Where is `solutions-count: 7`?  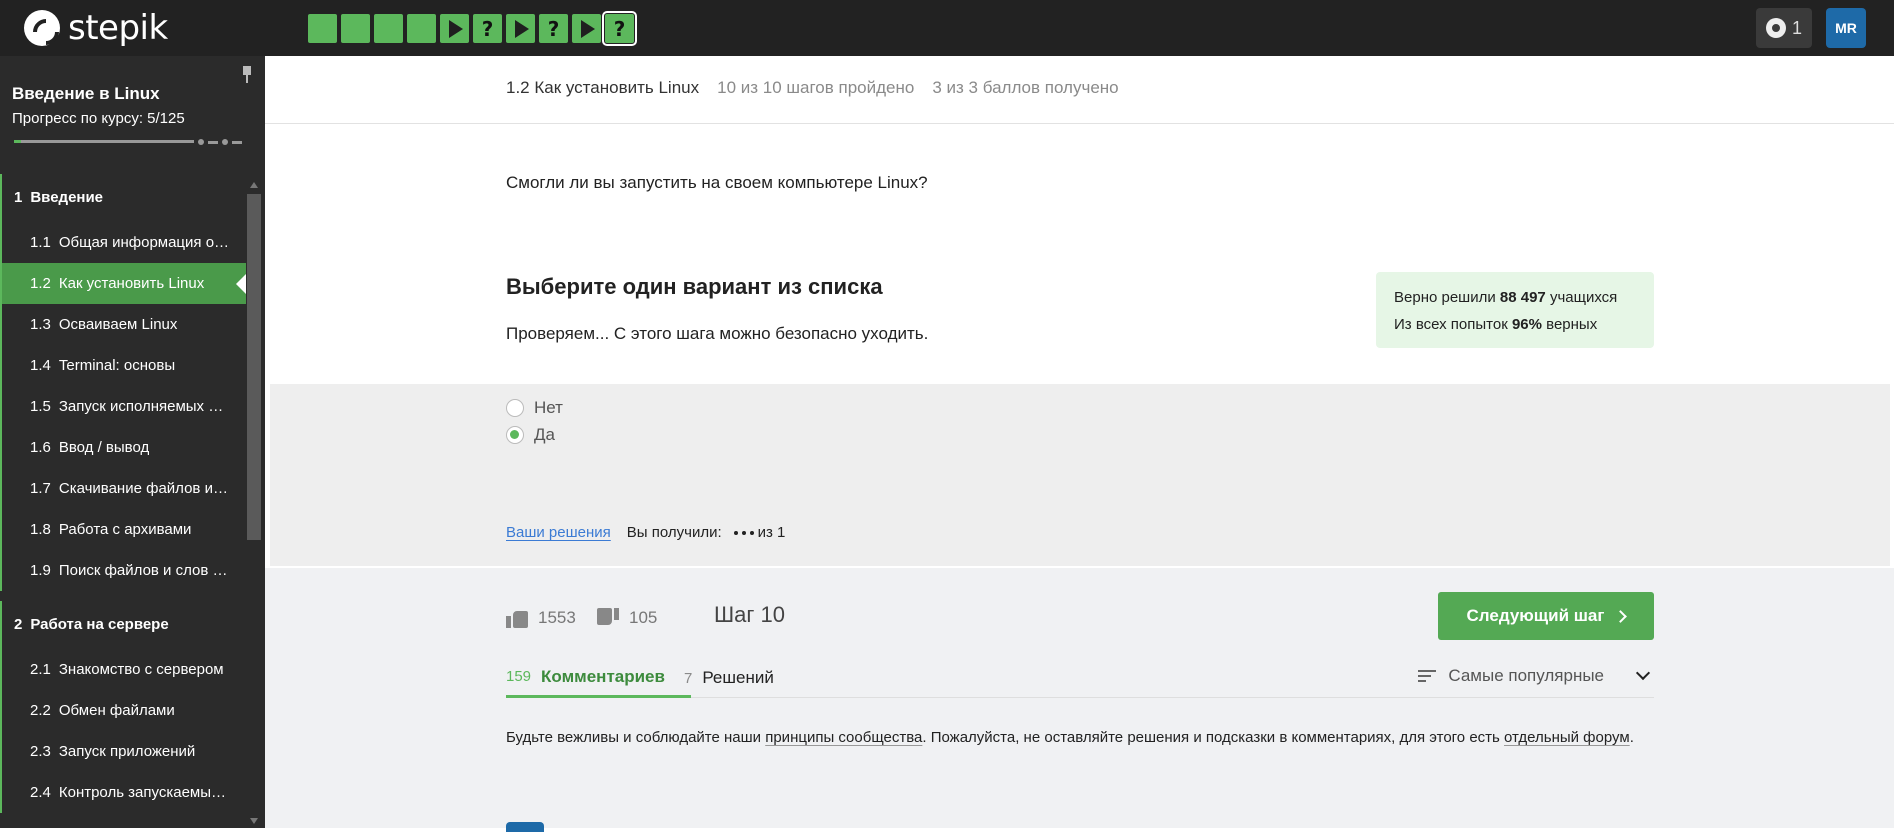 solutions-count: 7 is located at coordinates (688, 678).